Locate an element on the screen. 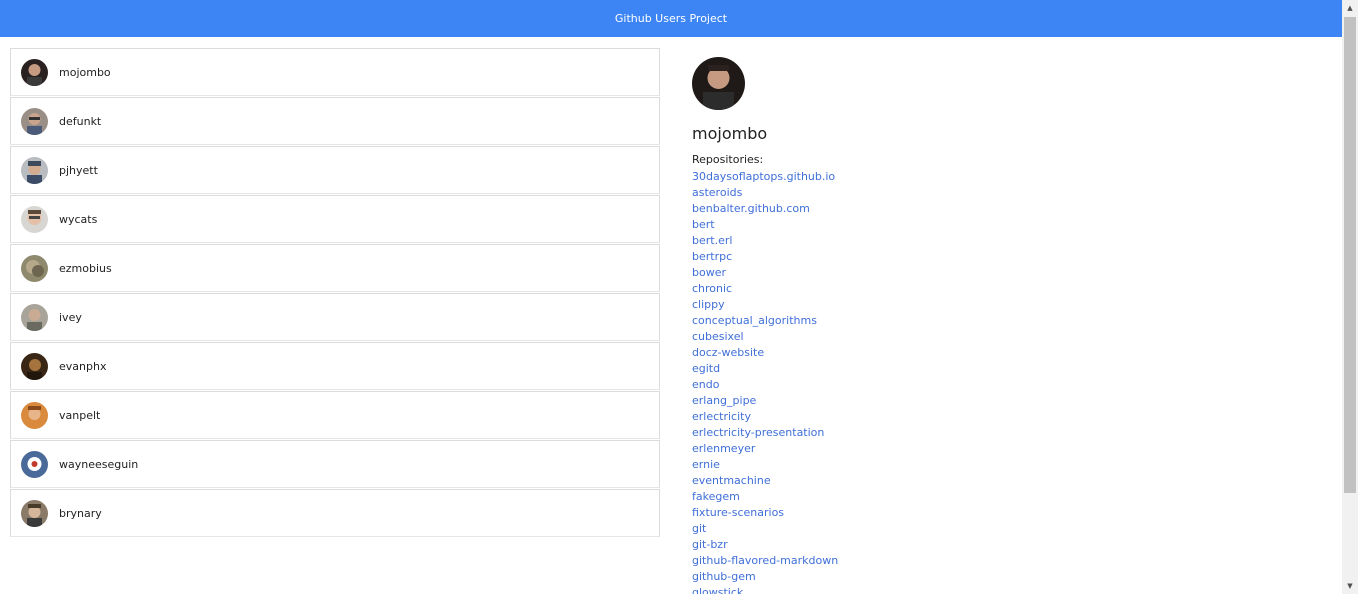  user-list-item: wayneeseguin is located at coordinates (335, 464).